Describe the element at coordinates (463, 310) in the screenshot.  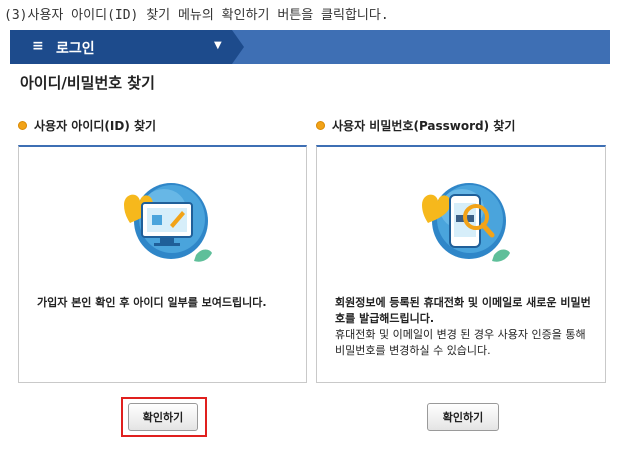
I see `password-find-description-bold: 회원정보에 등록된 휴대전화 및 이메일로 새로운 비밀번호를 발급해드립니다.` at that location.